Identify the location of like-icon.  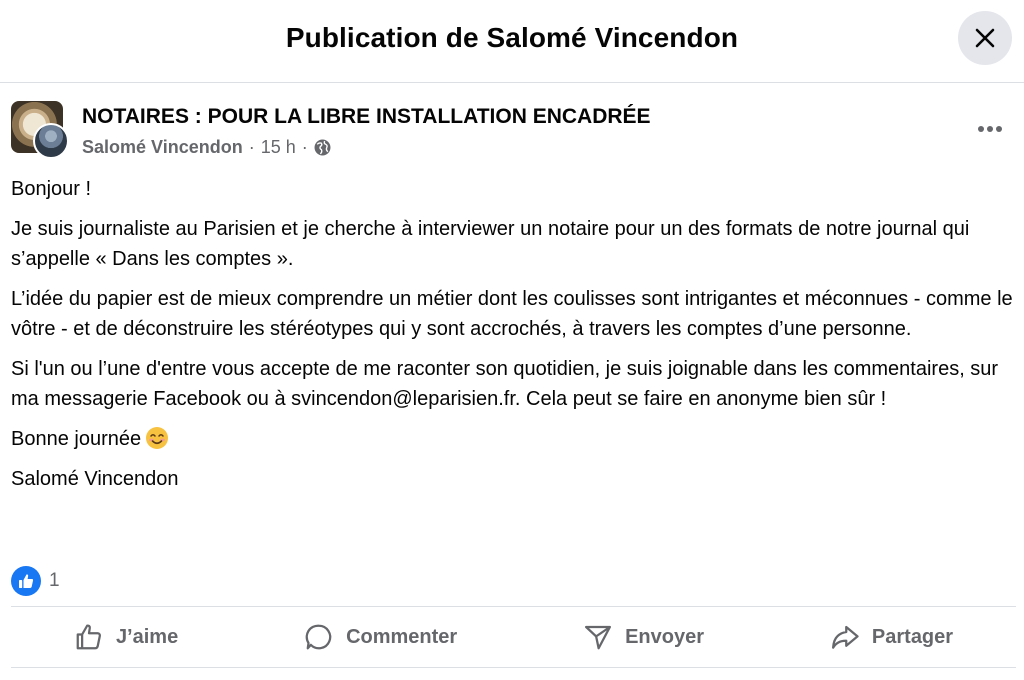
(88, 637).